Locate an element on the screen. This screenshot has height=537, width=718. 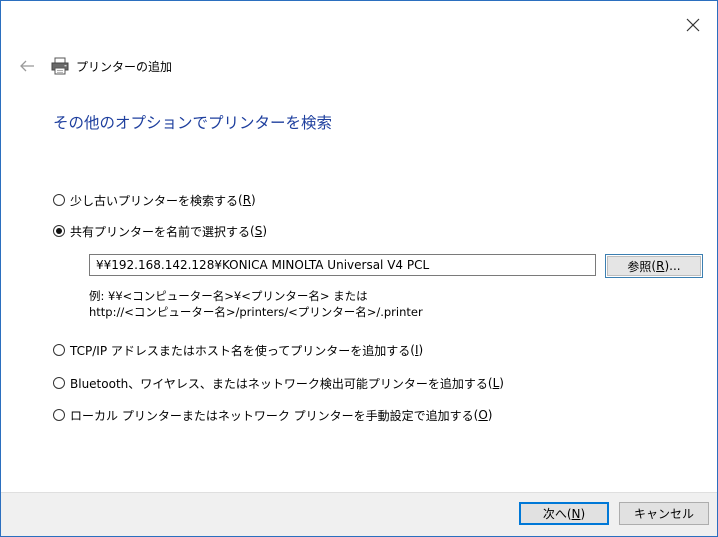
back-arrow-icon is located at coordinates (27, 66).